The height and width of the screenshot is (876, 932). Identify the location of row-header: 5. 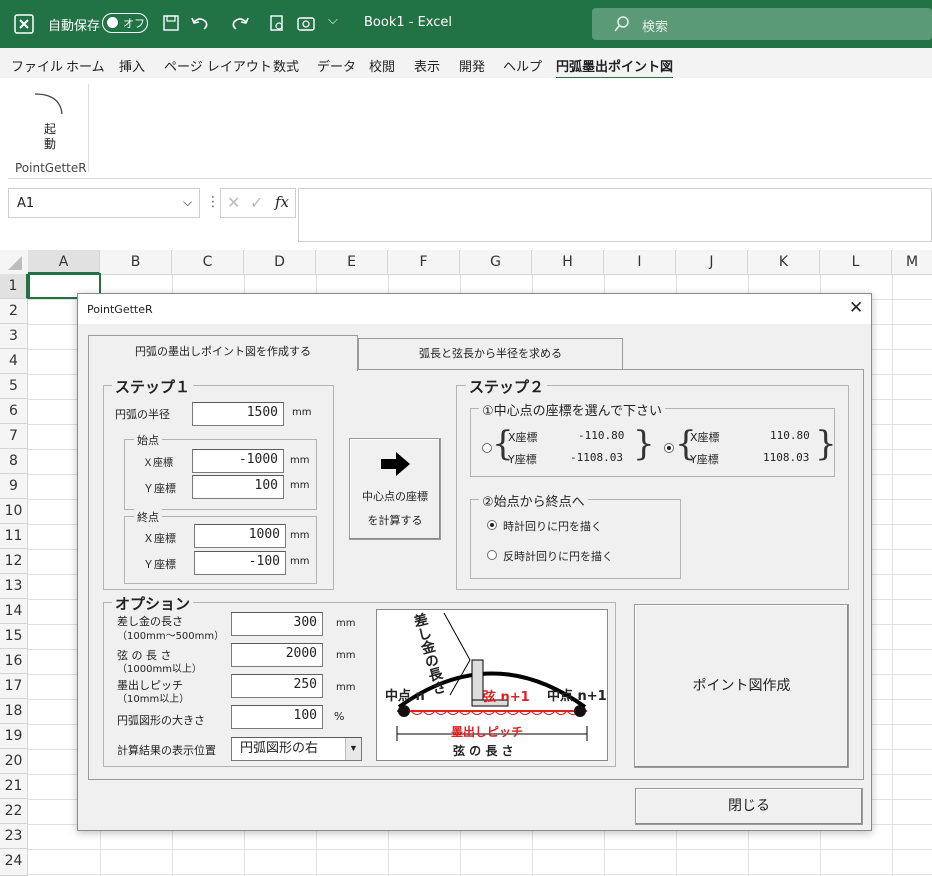
(14, 386).